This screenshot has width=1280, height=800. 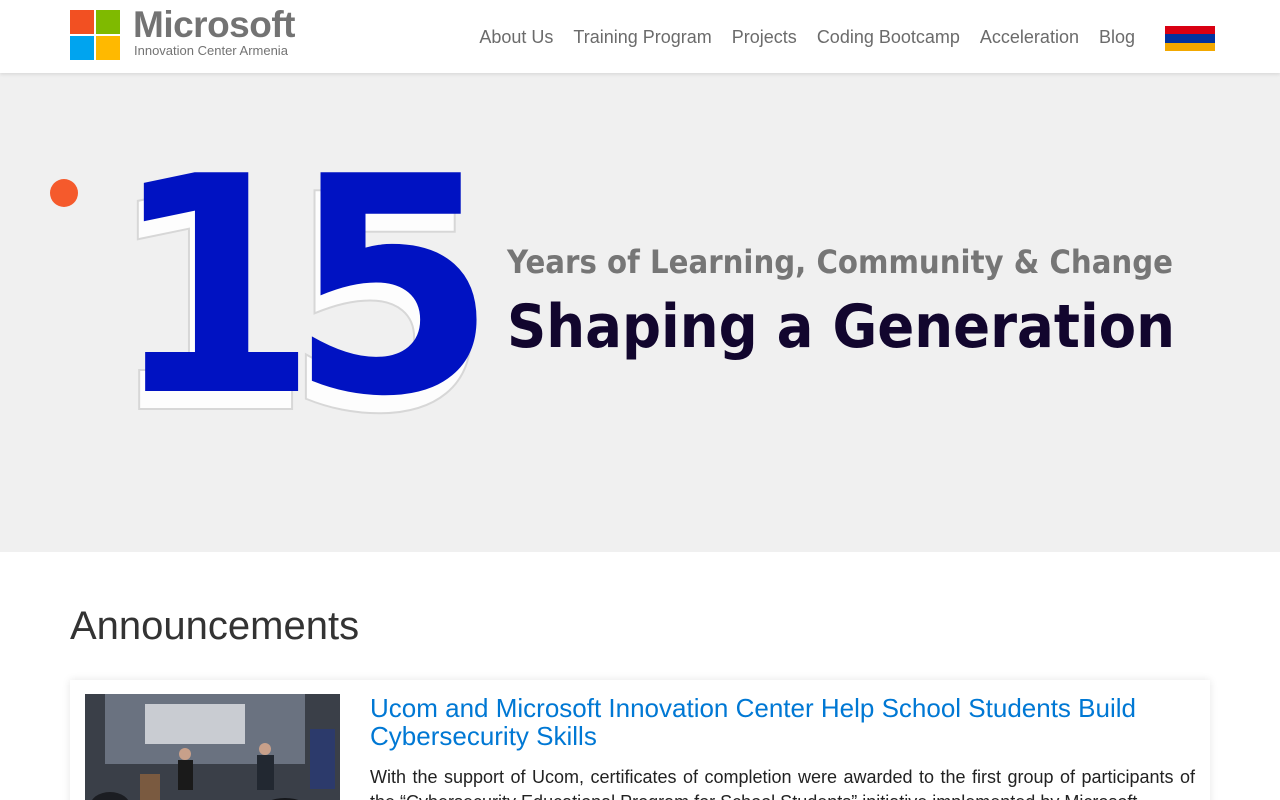 I want to click on nav-coding-bootcamp: Coding Bootcamp, so click(x=888, y=37).